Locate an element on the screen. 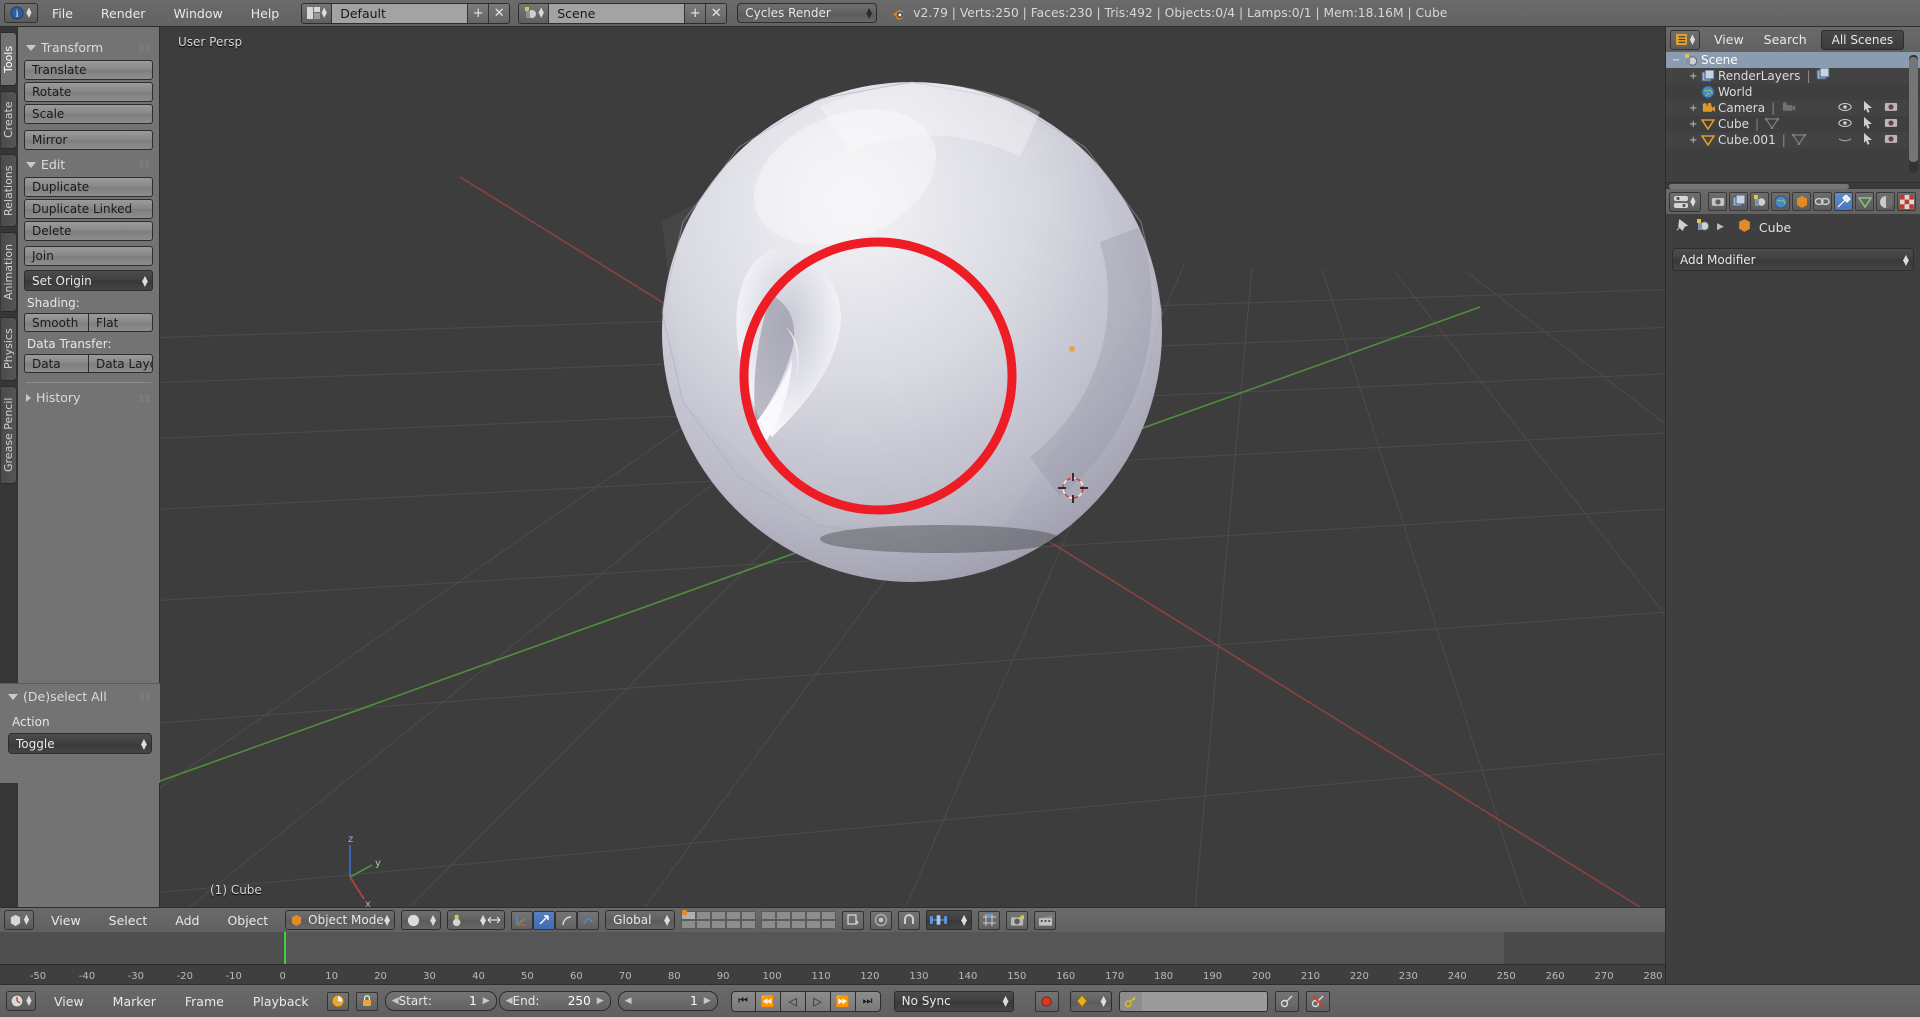 Image resolution: width=1920 pixels, height=1017 pixels. join-button: Join is located at coordinates (88, 256).